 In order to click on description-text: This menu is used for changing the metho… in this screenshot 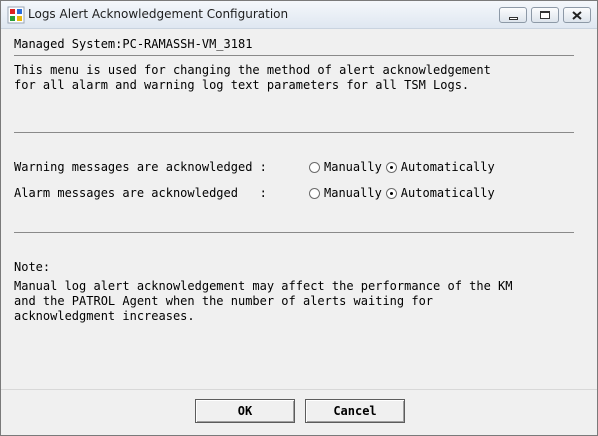, I will do `click(252, 77)`.